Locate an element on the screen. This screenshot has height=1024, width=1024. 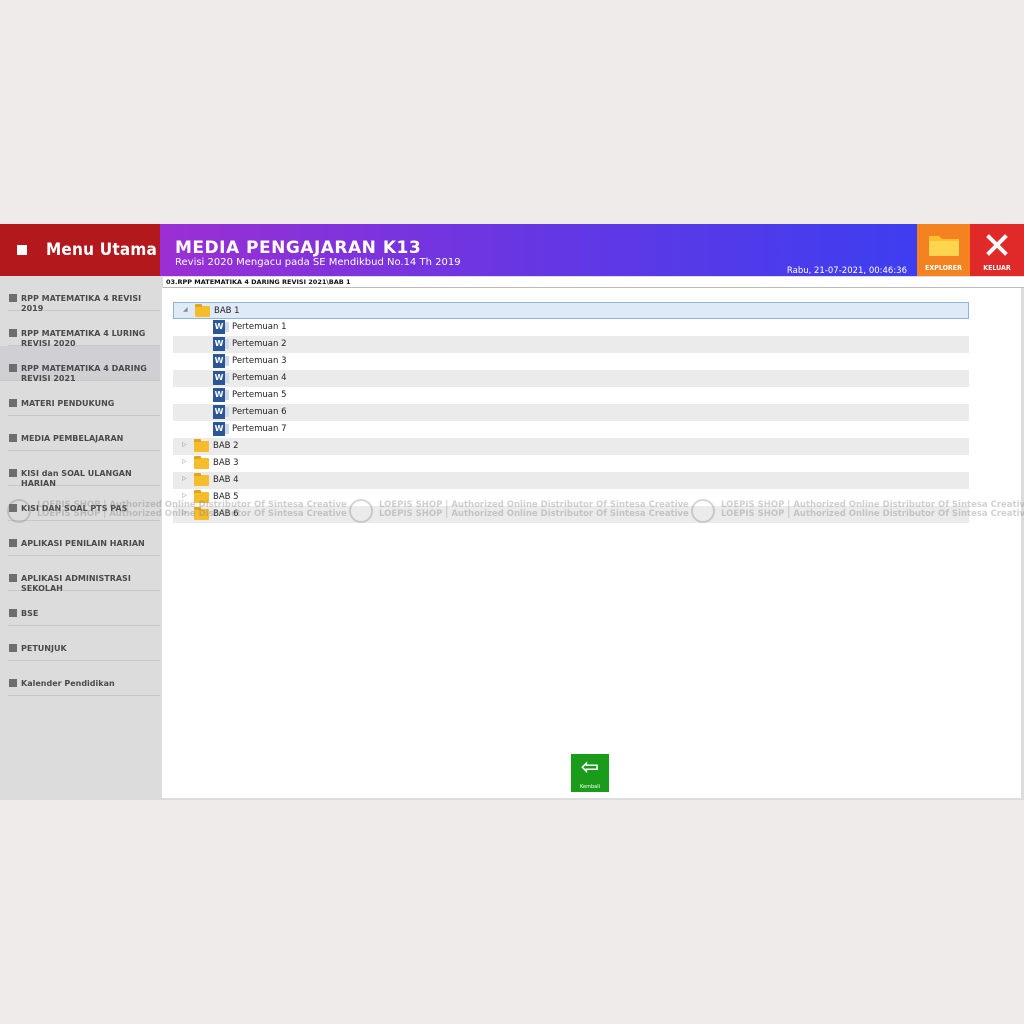
menu-header: Menu Utama is located at coordinates (80, 250).